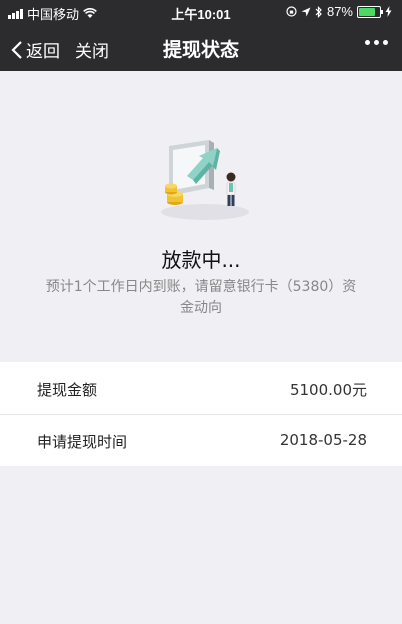 This screenshot has width=402, height=624. I want to click on status-right: 87%, so click(339, 11).